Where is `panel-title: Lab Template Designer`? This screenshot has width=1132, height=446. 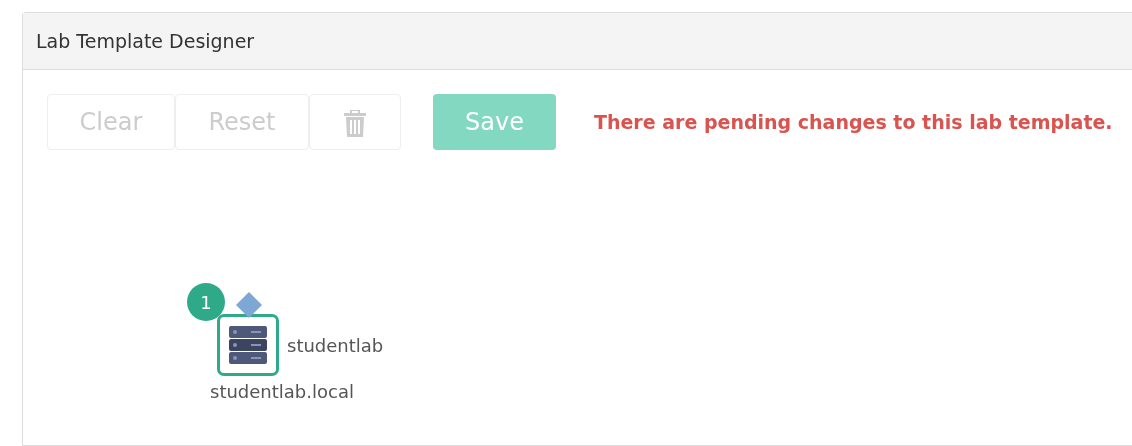 panel-title: Lab Template Designer is located at coordinates (577, 41).